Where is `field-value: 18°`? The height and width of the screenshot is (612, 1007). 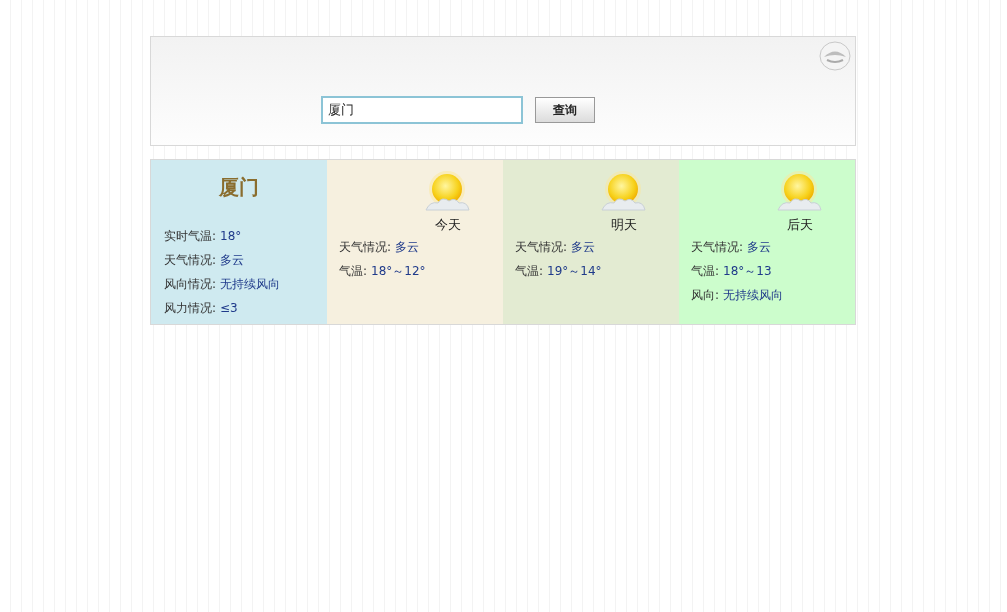
field-value: 18° is located at coordinates (231, 236).